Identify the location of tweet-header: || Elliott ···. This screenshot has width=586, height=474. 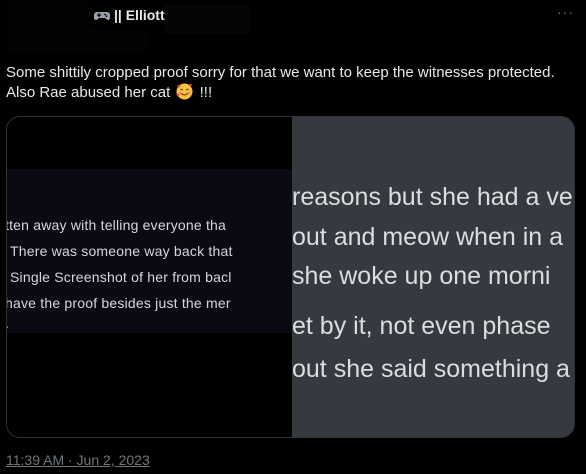
(293, 28).